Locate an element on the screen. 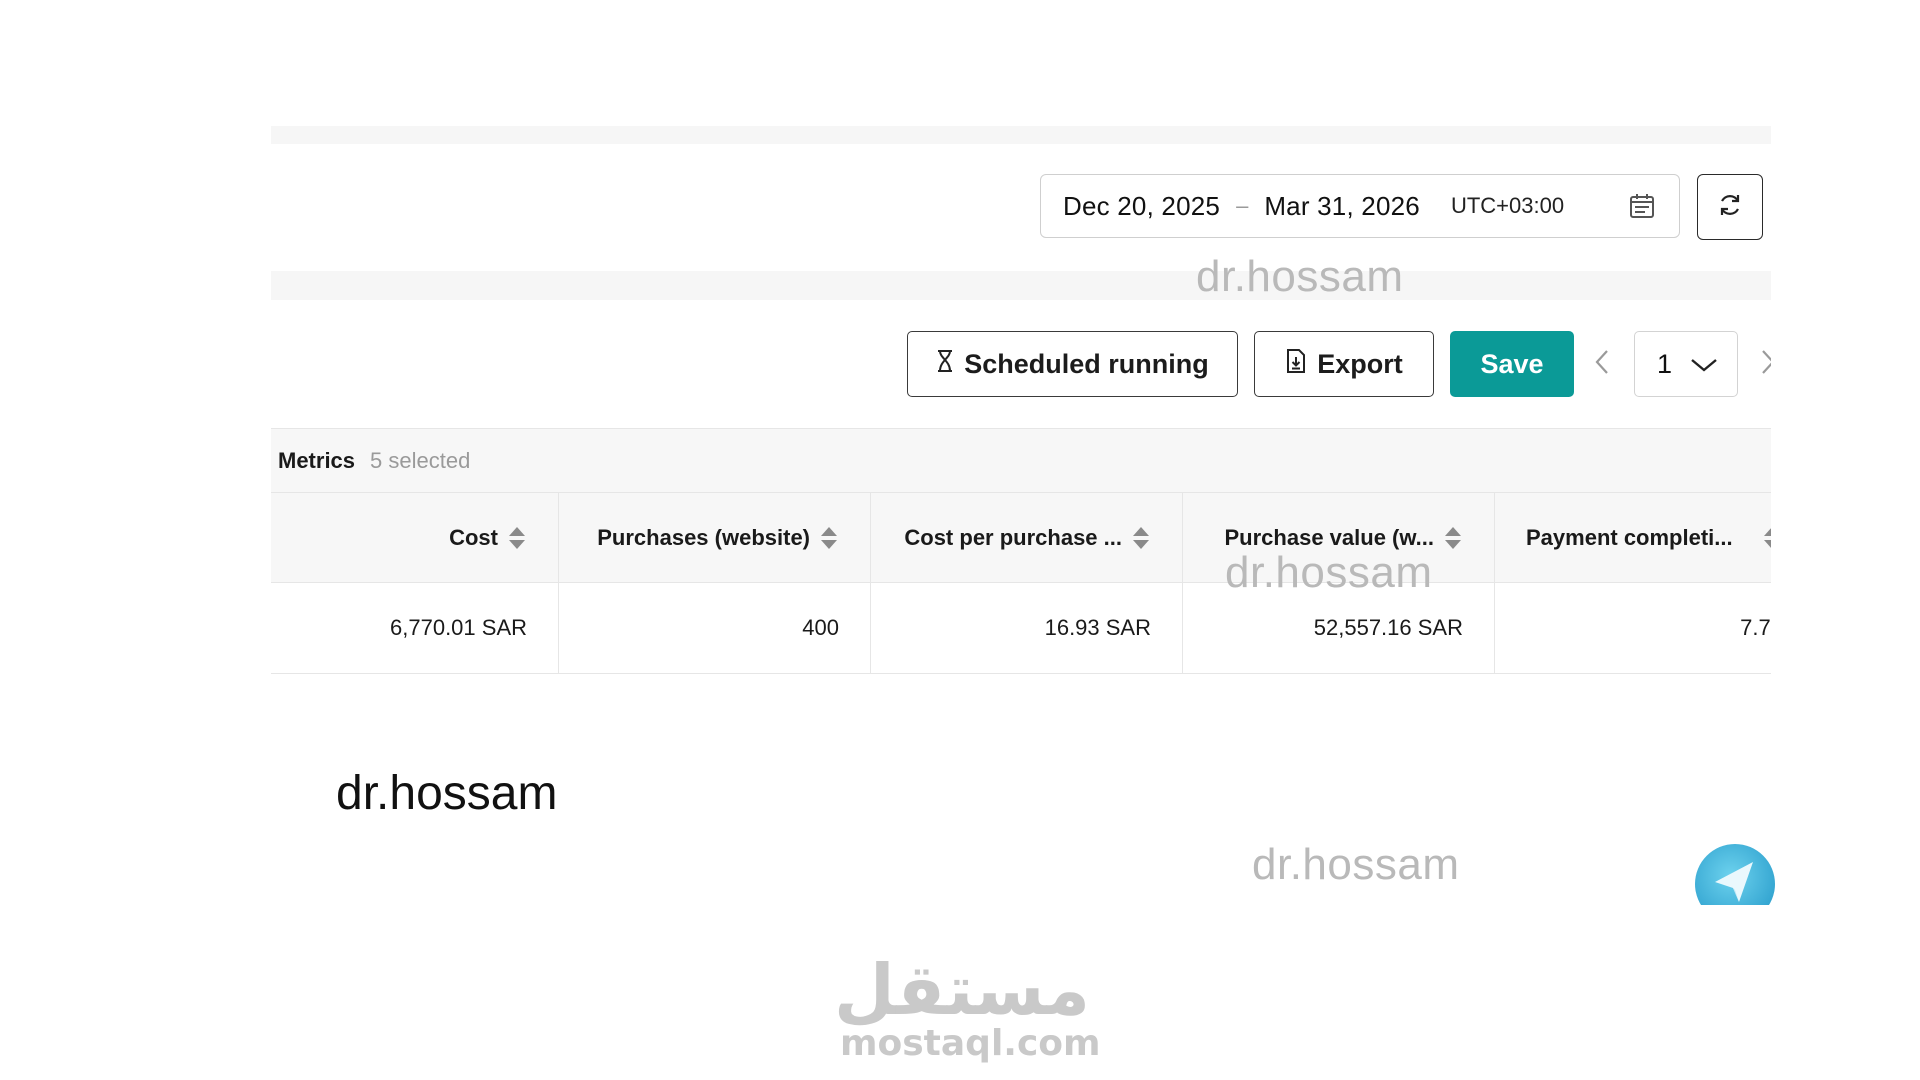  metrics-label: Metrics is located at coordinates (317, 460).